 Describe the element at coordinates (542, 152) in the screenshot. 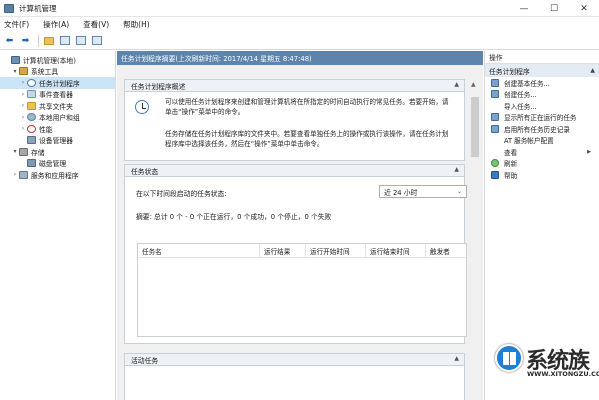

I see `action-view: 查看 ▶` at that location.